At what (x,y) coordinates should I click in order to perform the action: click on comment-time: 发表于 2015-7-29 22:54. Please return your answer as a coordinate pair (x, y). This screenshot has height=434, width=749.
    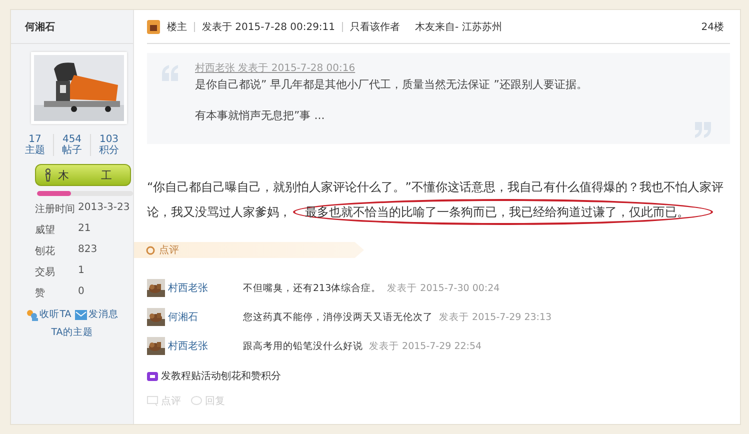
    Looking at the image, I should click on (425, 346).